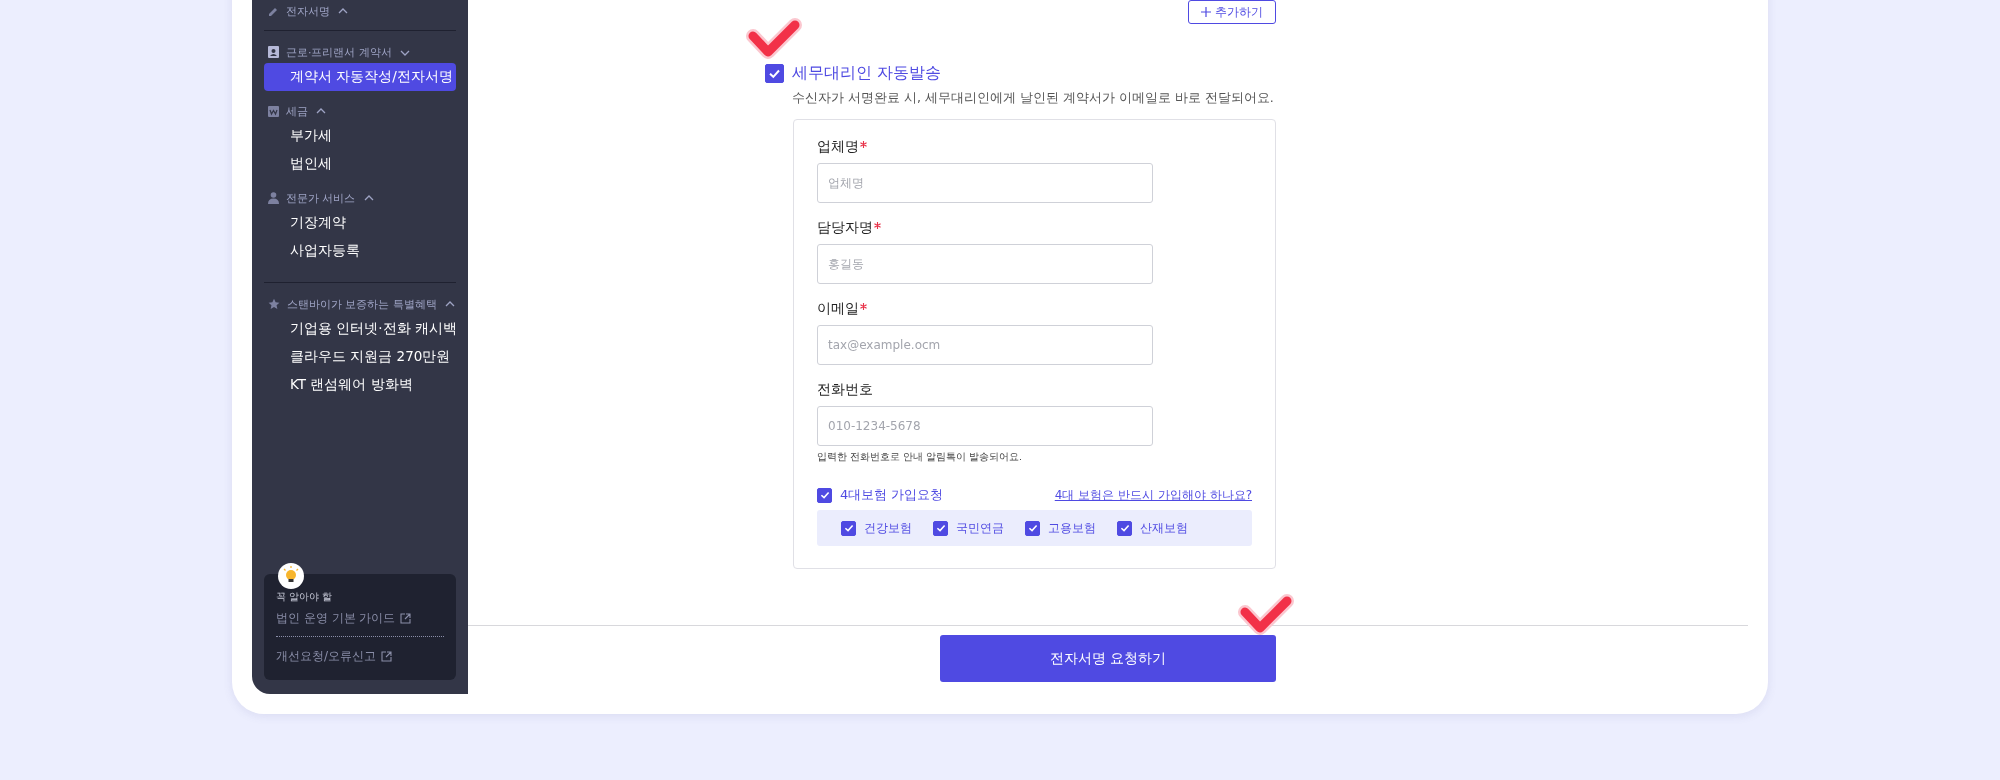 This screenshot has height=780, width=2000. What do you see at coordinates (308, 11) in the screenshot?
I see `section-title: 전자서명` at bounding box center [308, 11].